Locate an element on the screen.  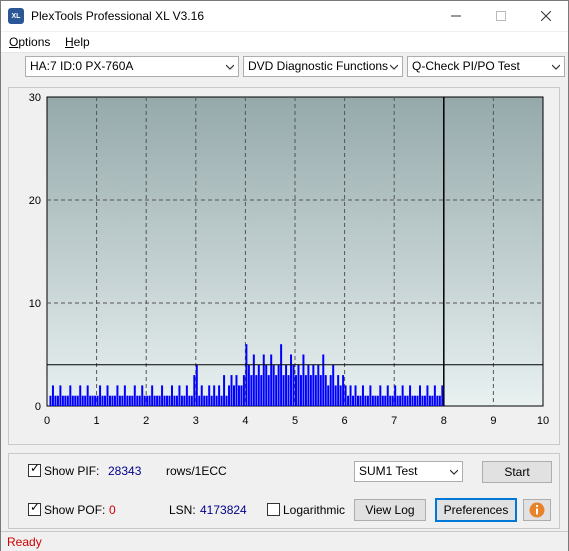
minimize-button is located at coordinates (455, 16).